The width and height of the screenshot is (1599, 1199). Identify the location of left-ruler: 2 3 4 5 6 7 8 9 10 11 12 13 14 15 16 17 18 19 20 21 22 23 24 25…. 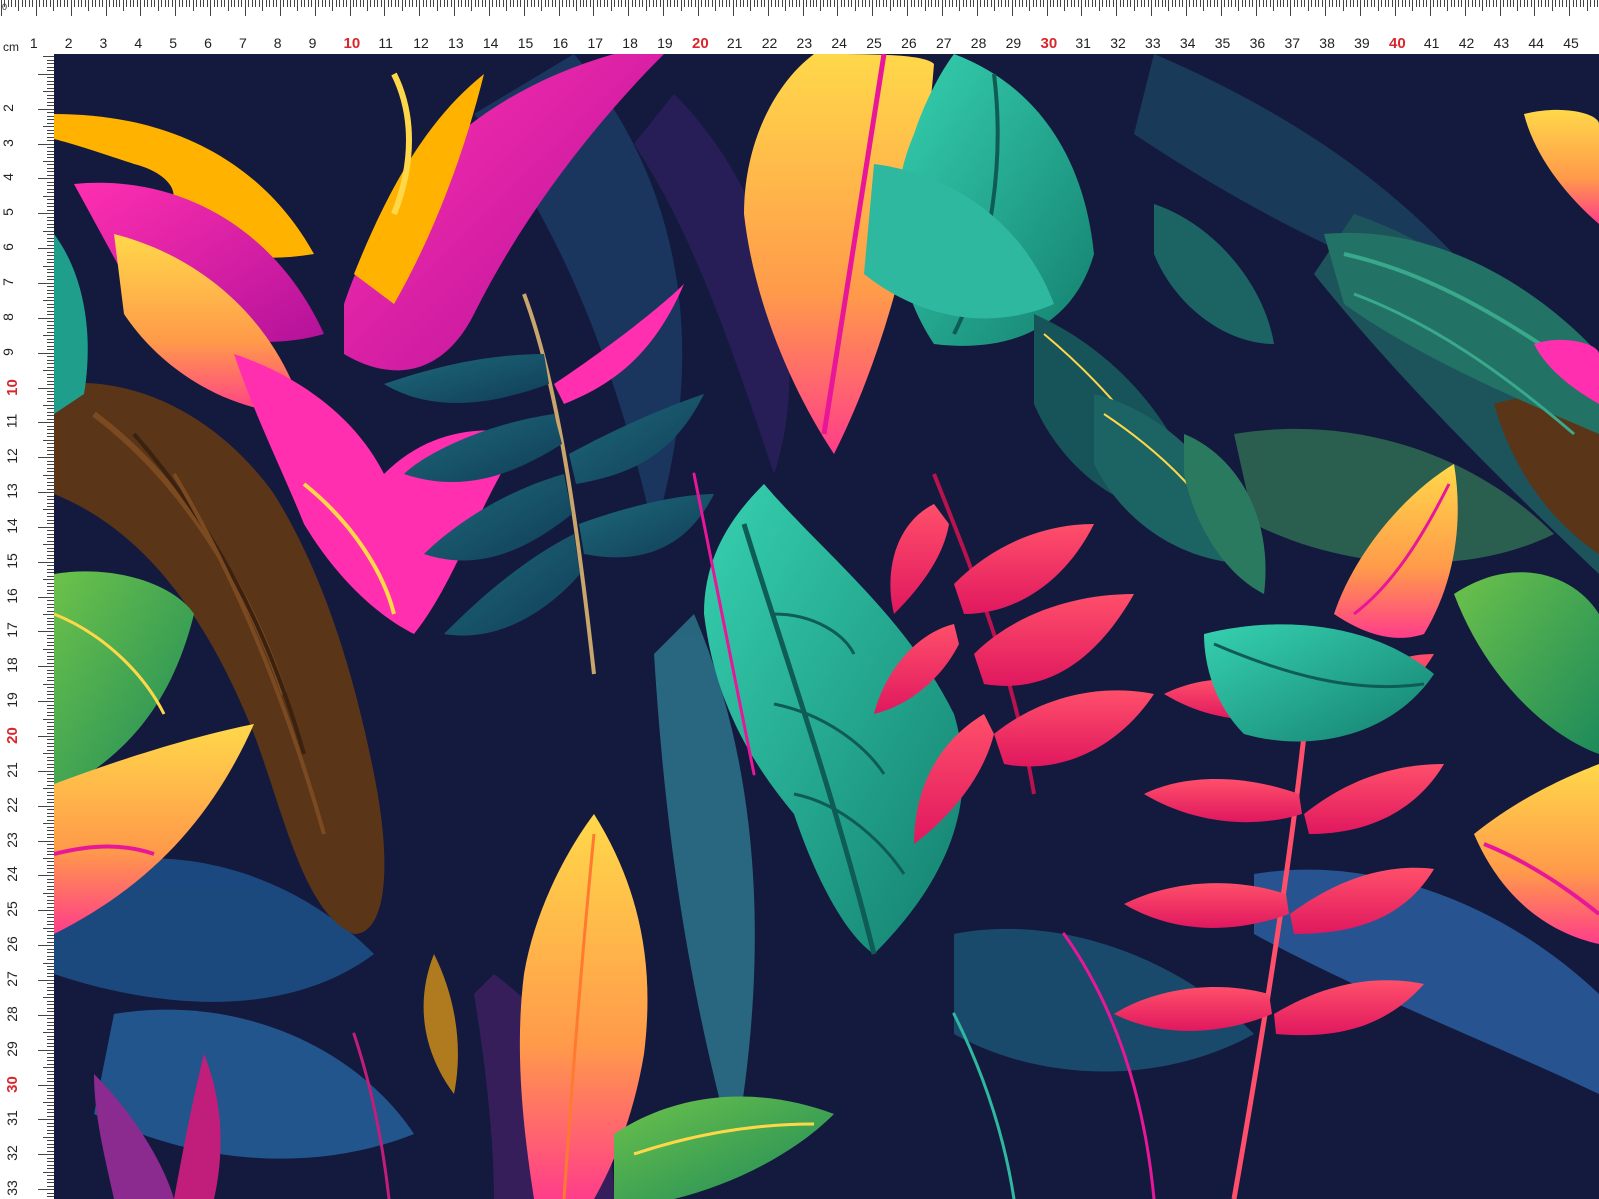
(27, 626).